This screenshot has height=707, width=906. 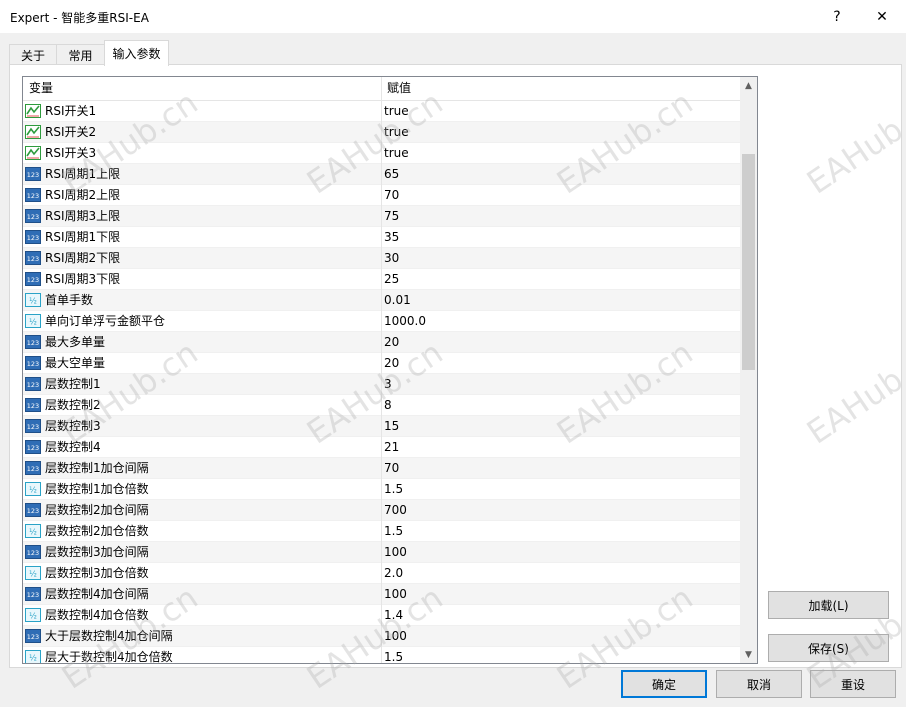 I want to click on parameter-name: 层数控制4加仓间隔, so click(x=97, y=594).